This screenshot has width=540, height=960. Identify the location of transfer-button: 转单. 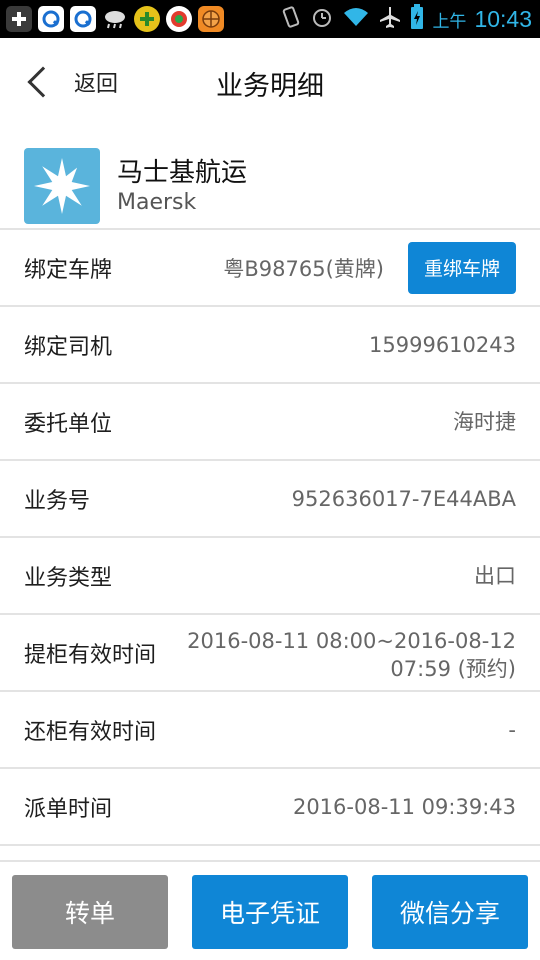
(90, 912).